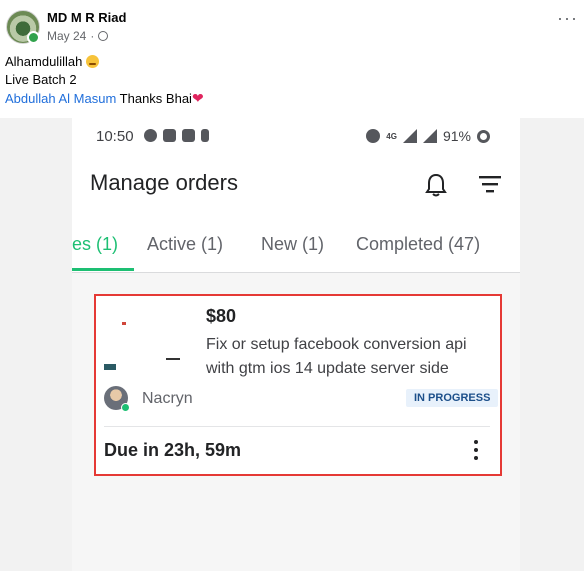 This screenshot has height=571, width=584. Describe the element at coordinates (169, 135) in the screenshot. I see `mail-notification-icon` at that location.